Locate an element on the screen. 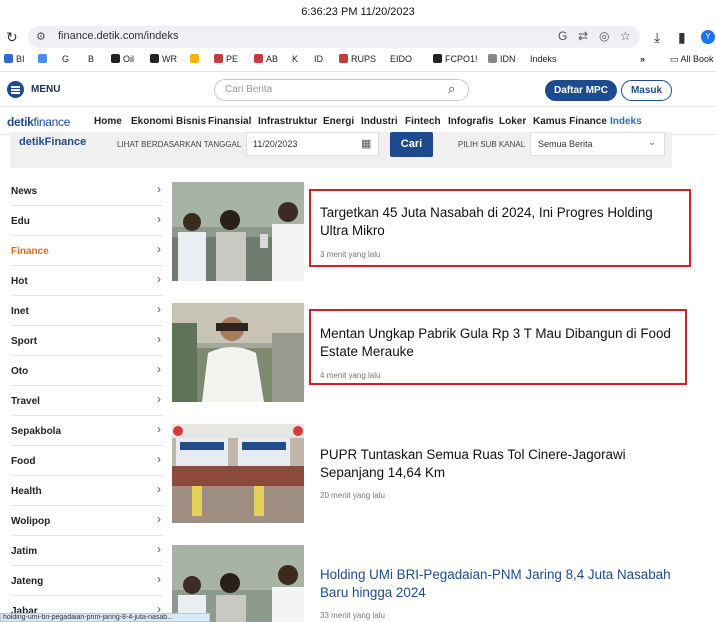 Image resolution: width=716 pixels, height=622 pixels. eye-off-icon: ◎ is located at coordinates (604, 36).